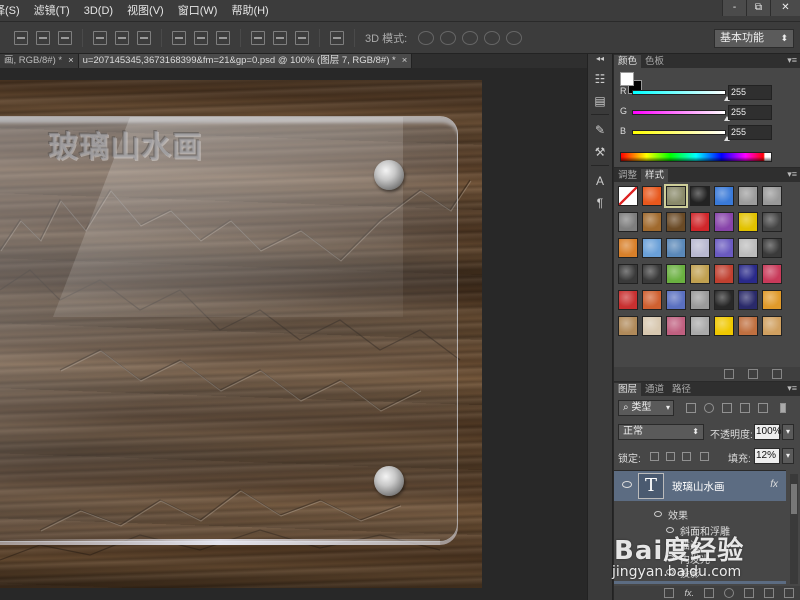 Image resolution: width=800 pixels, height=600 pixels. Describe the element at coordinates (426, 37) in the screenshot. I see `3d-rotate-icon` at that location.